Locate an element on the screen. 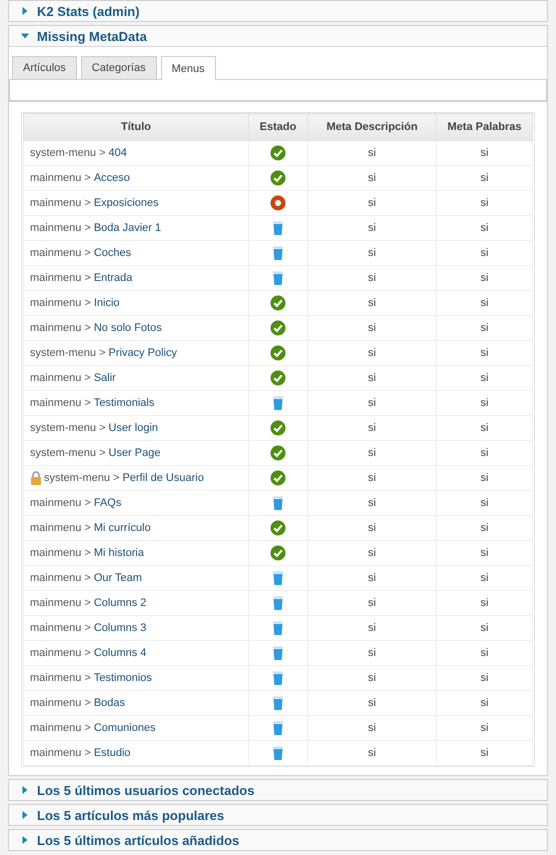  menu-item-link: FAQs is located at coordinates (108, 503).